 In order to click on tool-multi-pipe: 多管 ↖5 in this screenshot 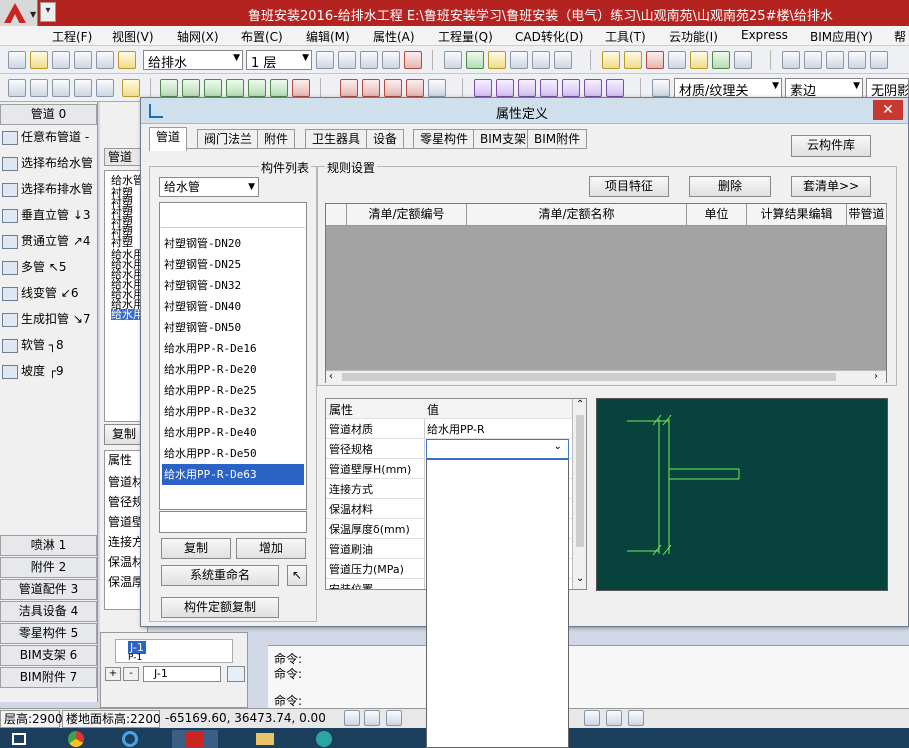, I will do `click(34, 267)`.